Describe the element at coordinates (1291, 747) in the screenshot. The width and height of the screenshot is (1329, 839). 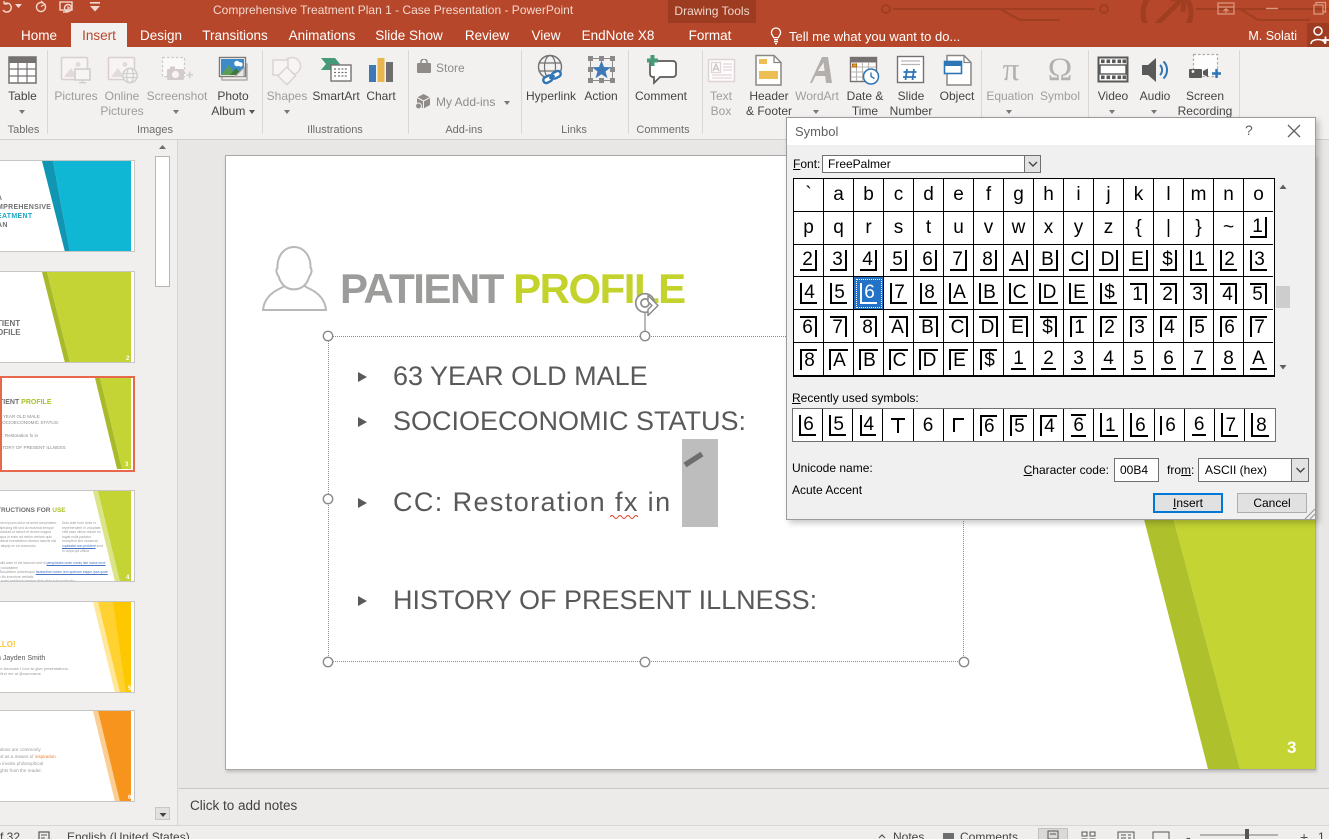
I see `svg-text: 3` at that location.